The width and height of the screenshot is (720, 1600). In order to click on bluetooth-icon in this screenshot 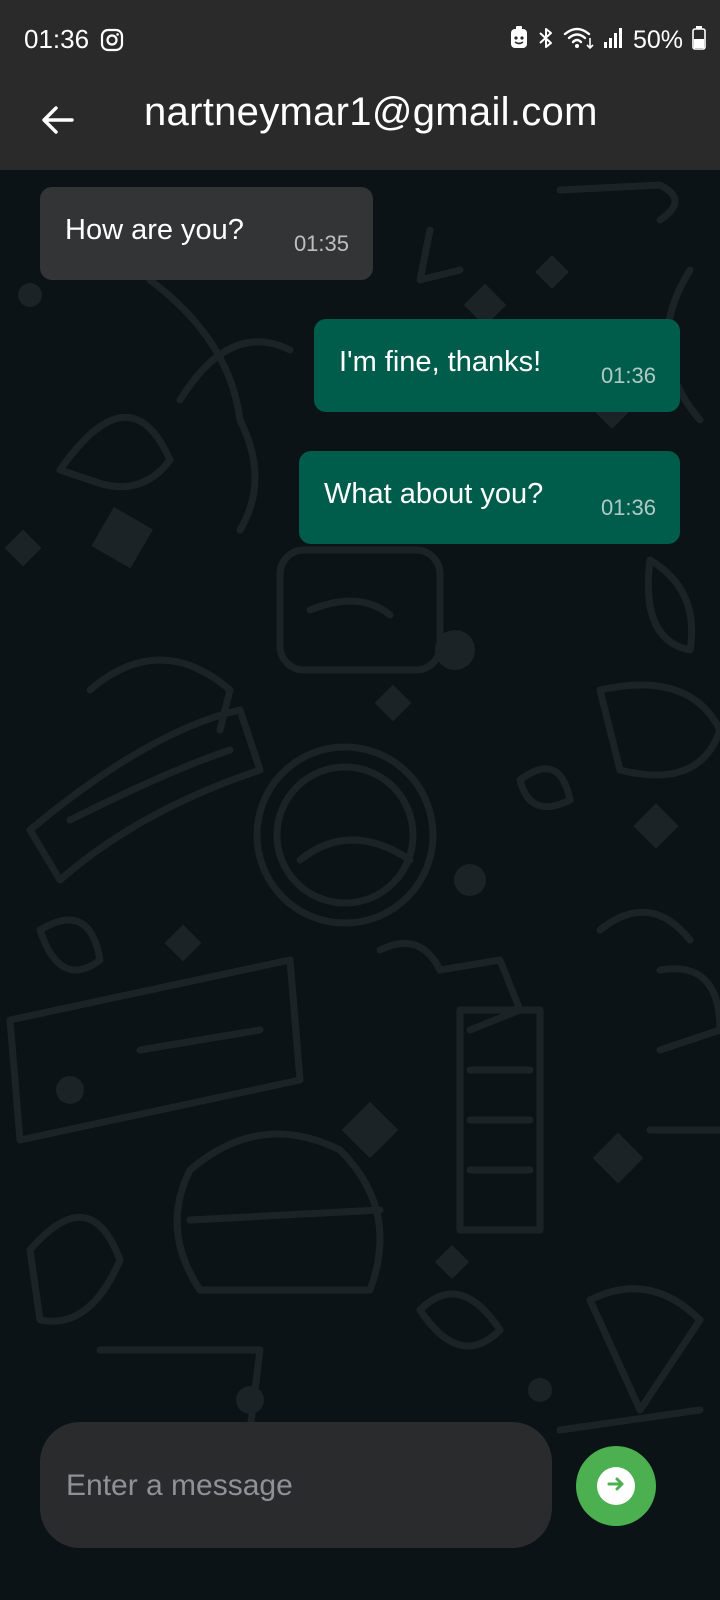, I will do `click(546, 40)`.